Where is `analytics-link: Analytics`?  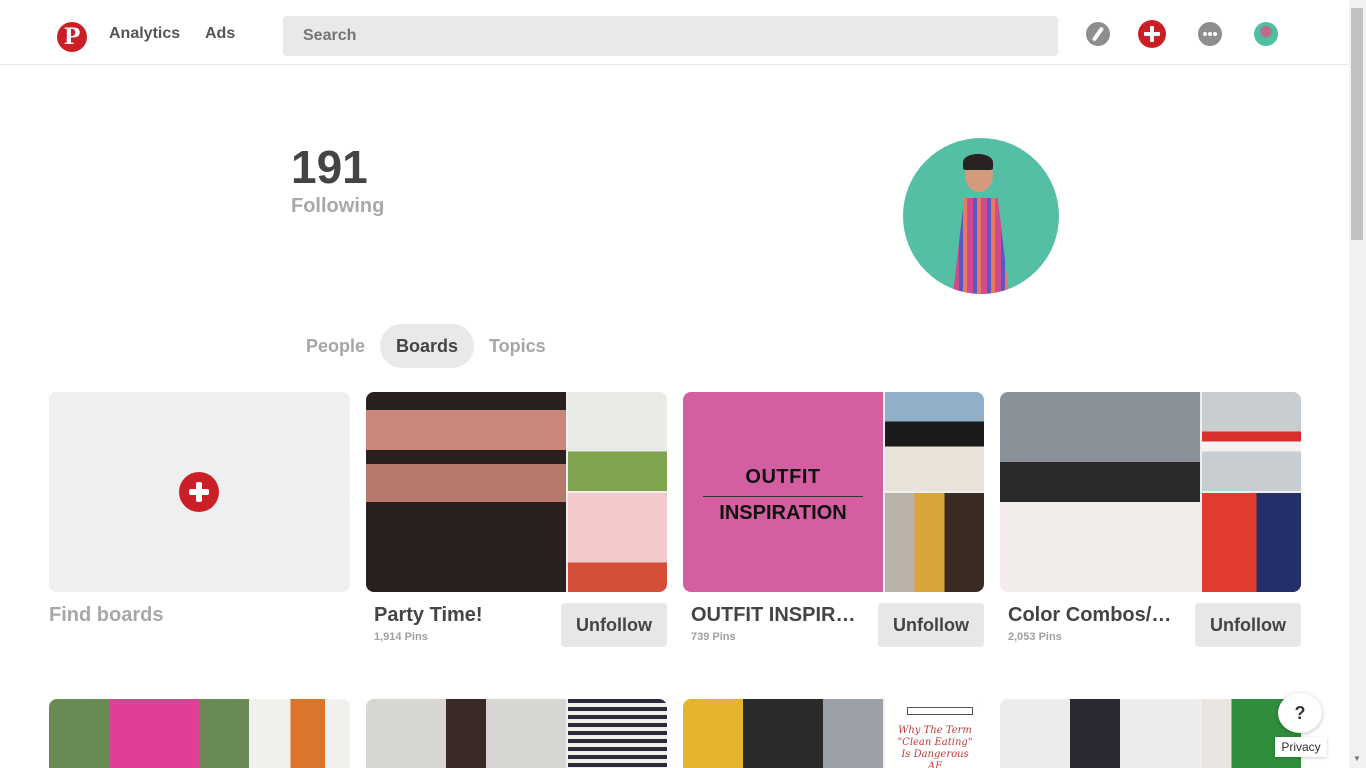 analytics-link: Analytics is located at coordinates (144, 34).